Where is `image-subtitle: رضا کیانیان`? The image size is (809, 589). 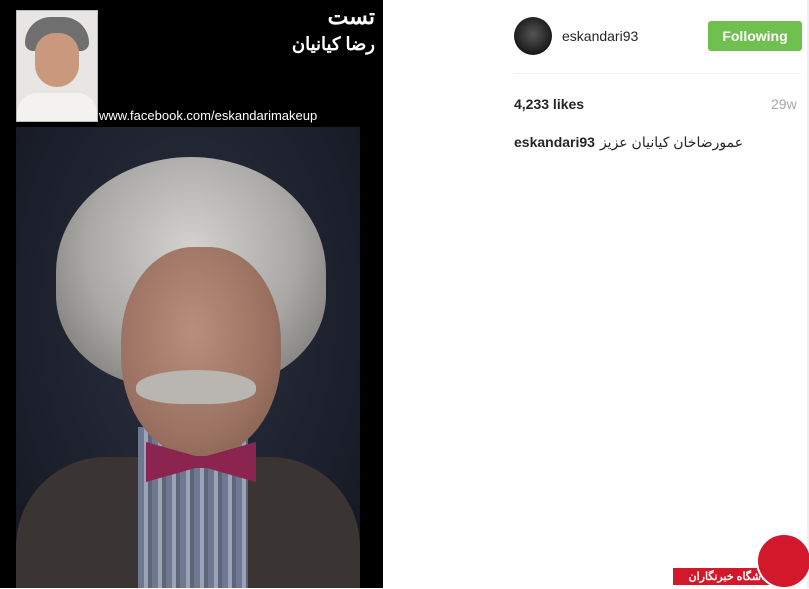 image-subtitle: رضا کیانیان is located at coordinates (333, 44).